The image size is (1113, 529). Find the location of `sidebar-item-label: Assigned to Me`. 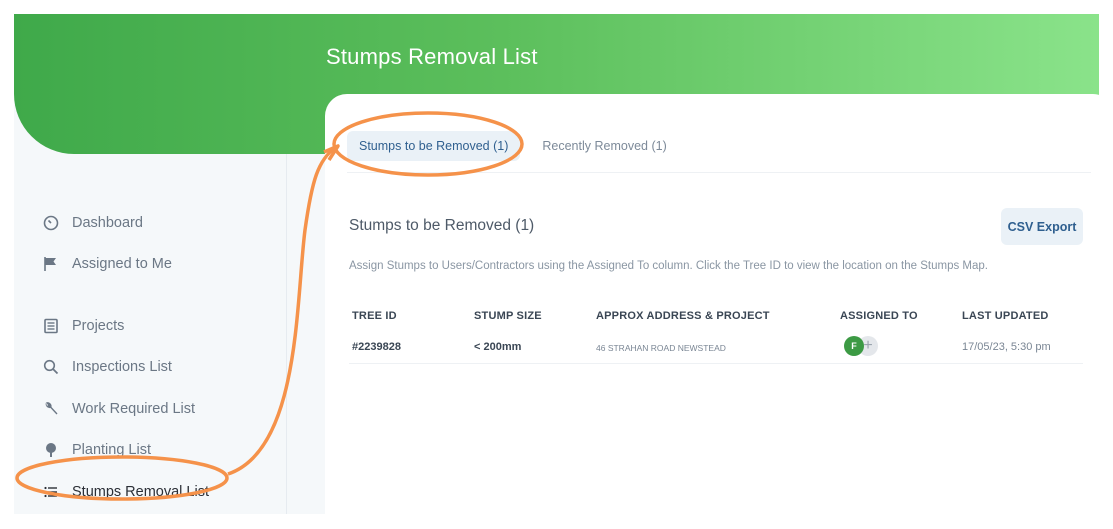

sidebar-item-label: Assigned to Me is located at coordinates (122, 264).